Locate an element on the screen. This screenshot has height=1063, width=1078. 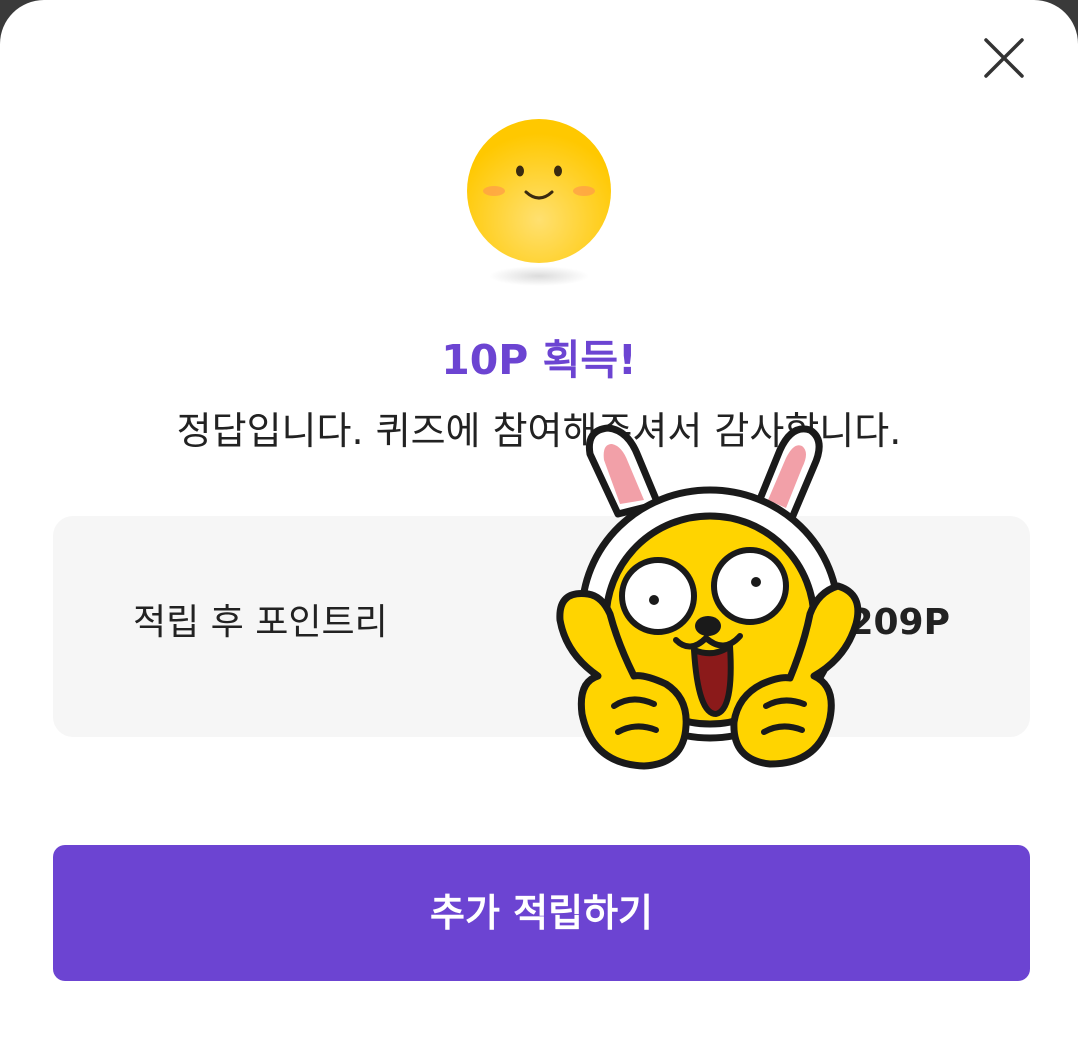
earn-more-button: 추가 적립하기 is located at coordinates (541, 913).